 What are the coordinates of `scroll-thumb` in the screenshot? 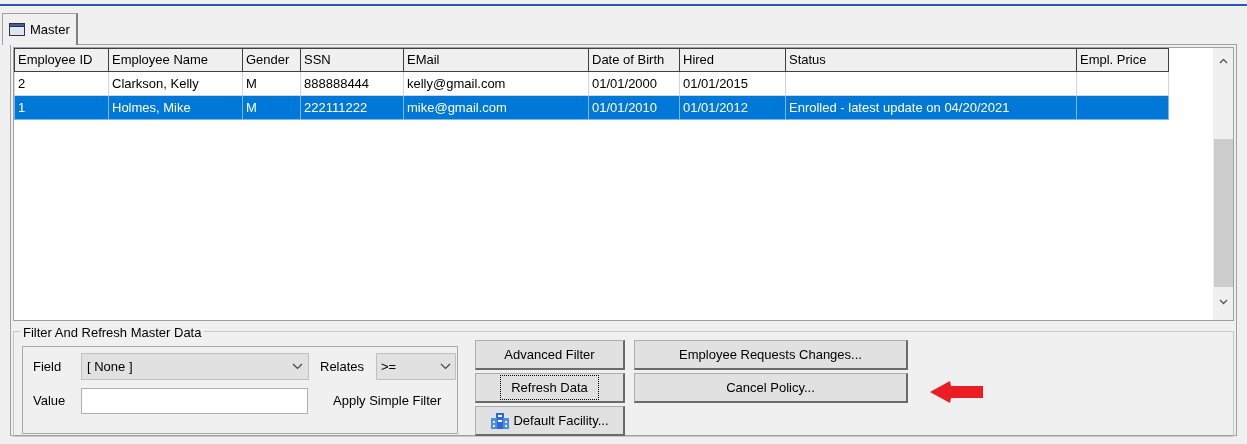 It's located at (1223, 213).